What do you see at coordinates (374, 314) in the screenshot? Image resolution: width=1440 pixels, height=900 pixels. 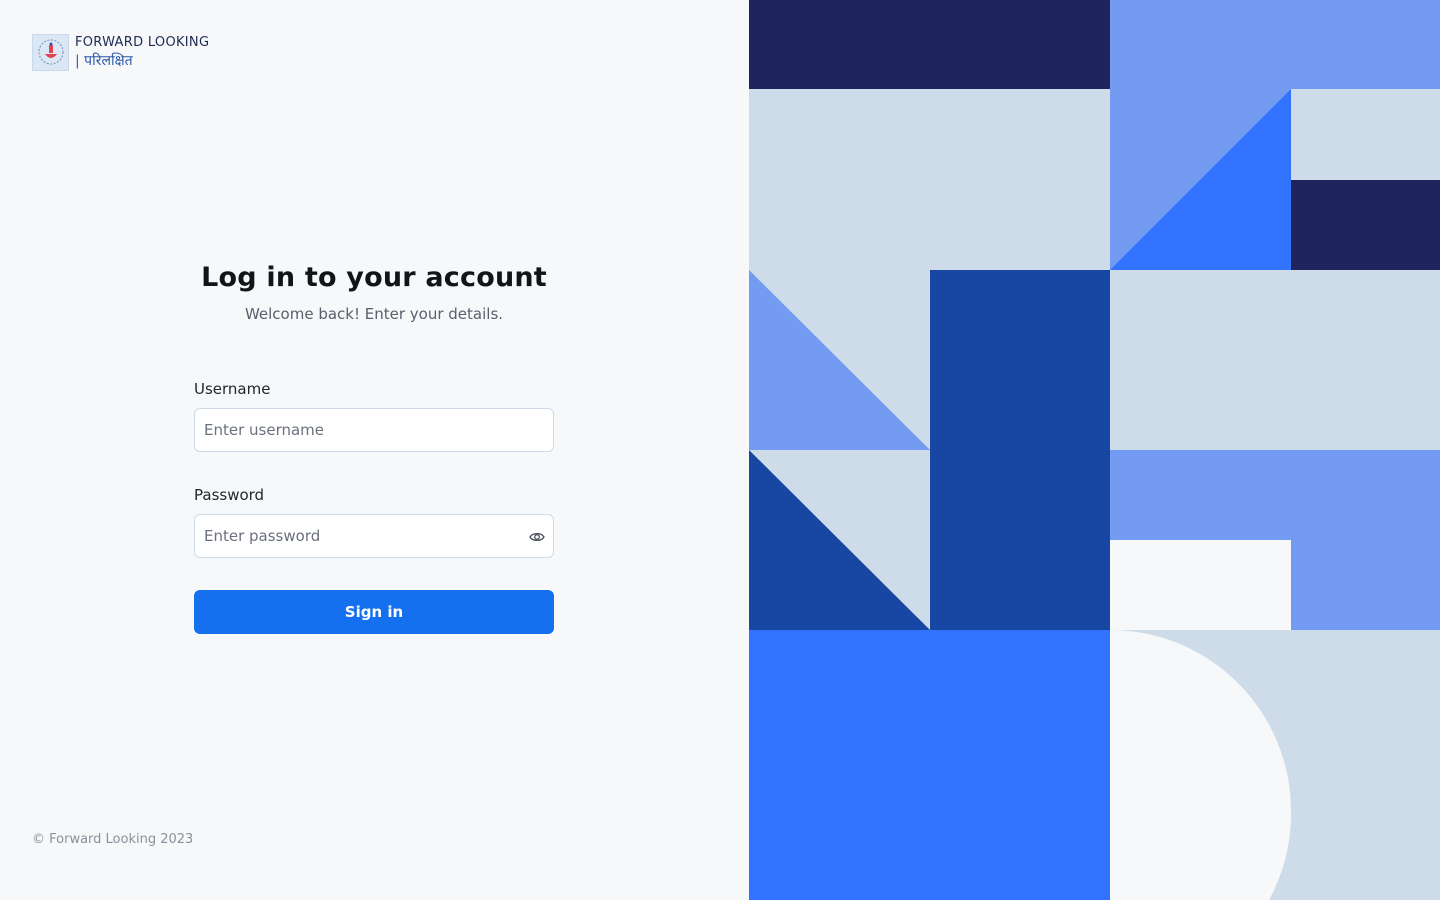 I see `page-subtitle: Welcome back! Enter your details.` at bounding box center [374, 314].